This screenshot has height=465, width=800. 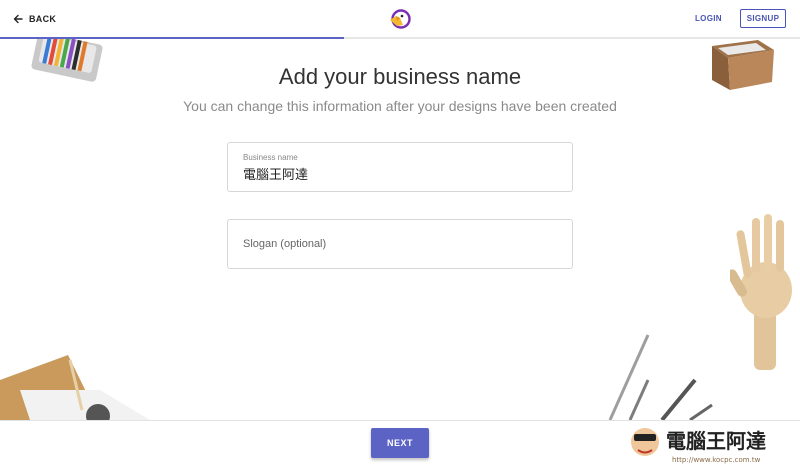 I want to click on paper-decoration, so click(x=75, y=387).